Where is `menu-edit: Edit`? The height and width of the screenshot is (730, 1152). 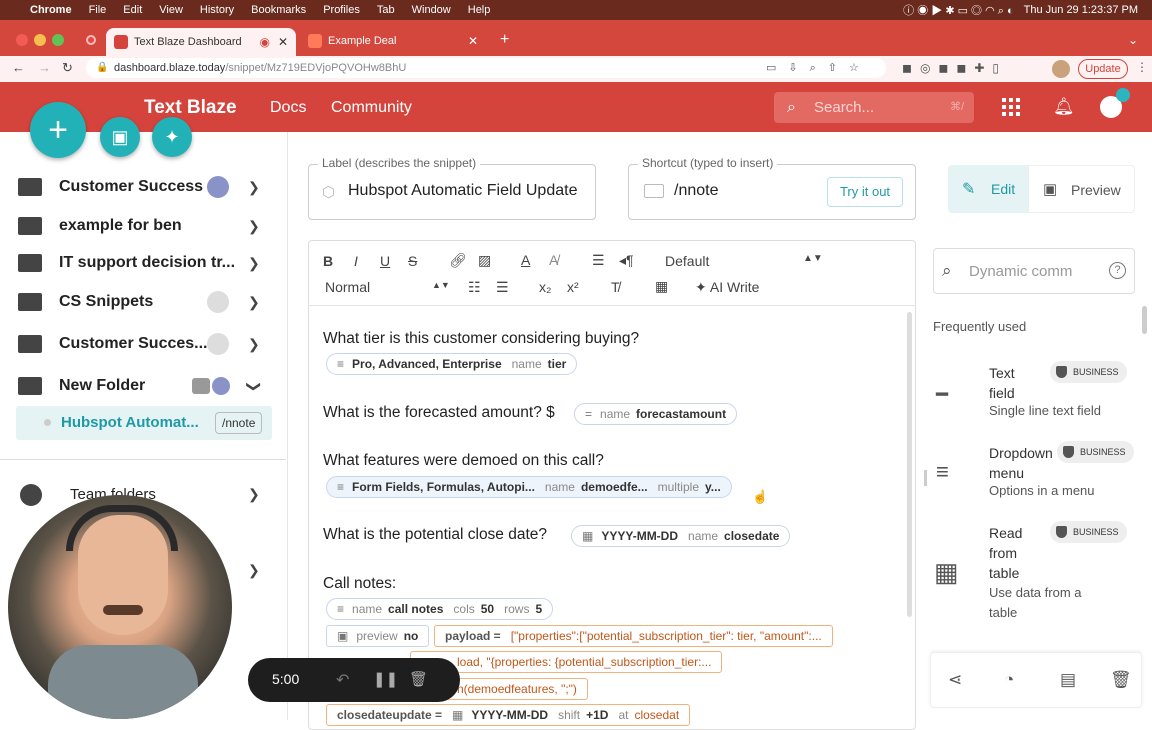
menu-edit: Edit is located at coordinates (132, 10).